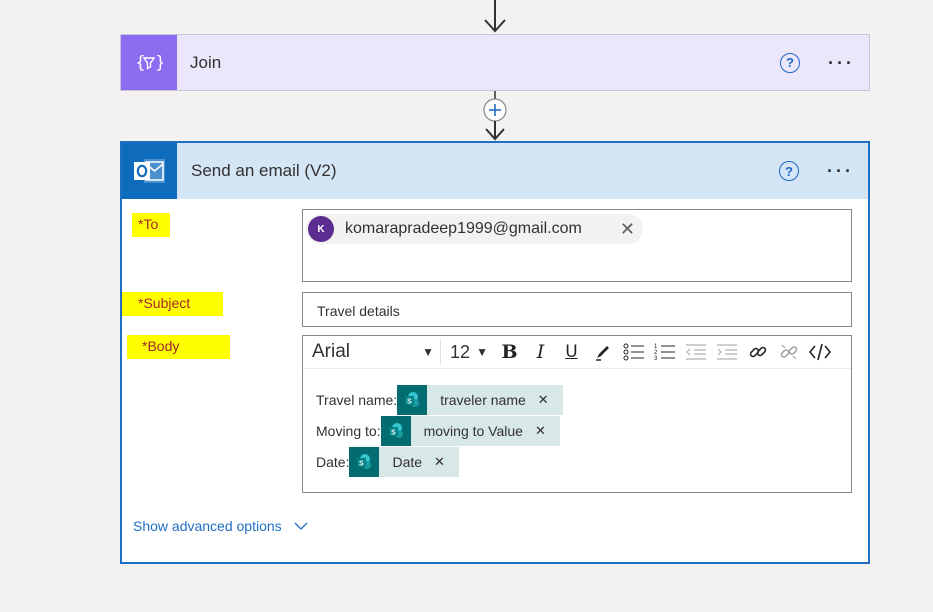 Image resolution: width=933 pixels, height=612 pixels. Describe the element at coordinates (695, 352) in the screenshot. I see `decrease-indent-icon` at that location.